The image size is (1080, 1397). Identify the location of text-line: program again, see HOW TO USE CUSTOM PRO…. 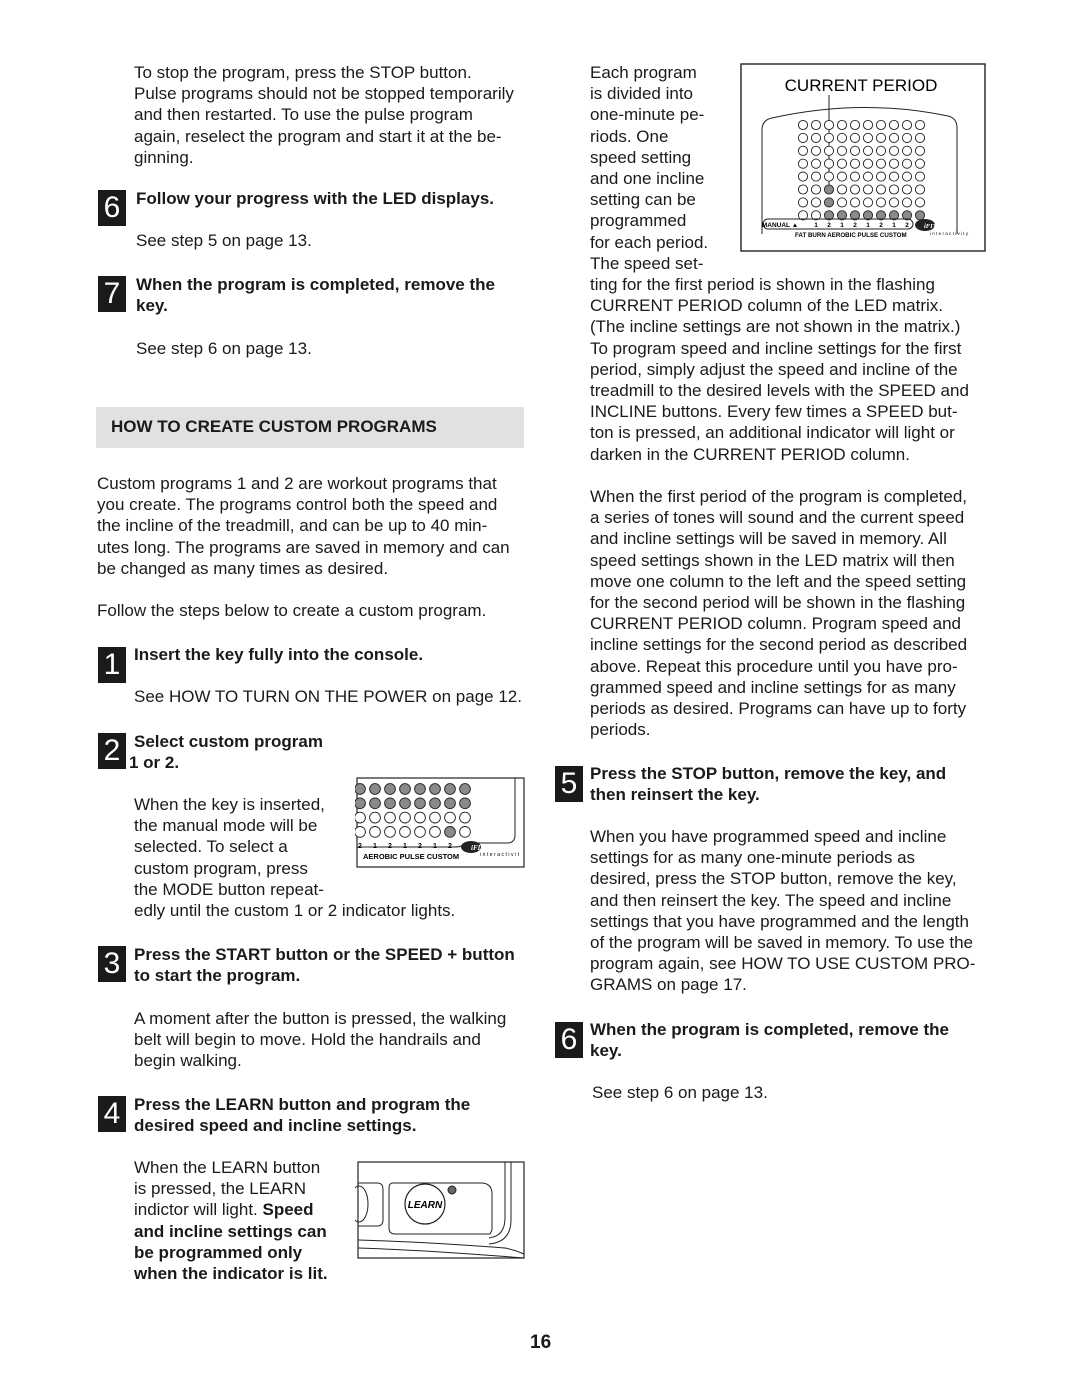
(783, 964).